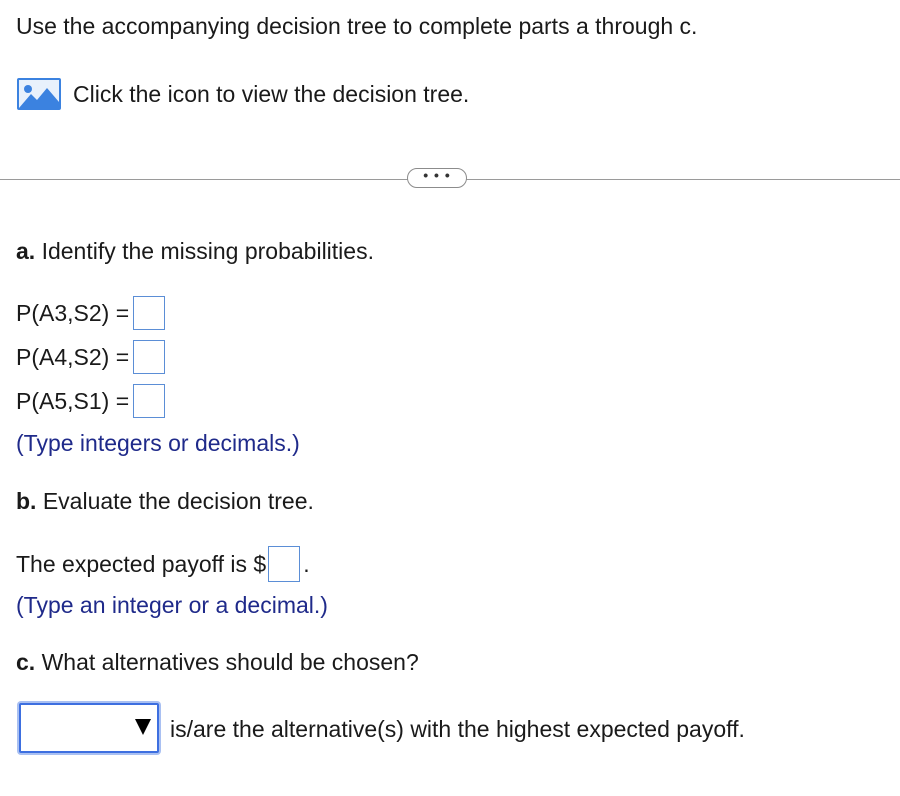 This screenshot has height=796, width=900. What do you see at coordinates (204, 251) in the screenshot?
I see `part-a-text: Identify the missing probabilities.` at bounding box center [204, 251].